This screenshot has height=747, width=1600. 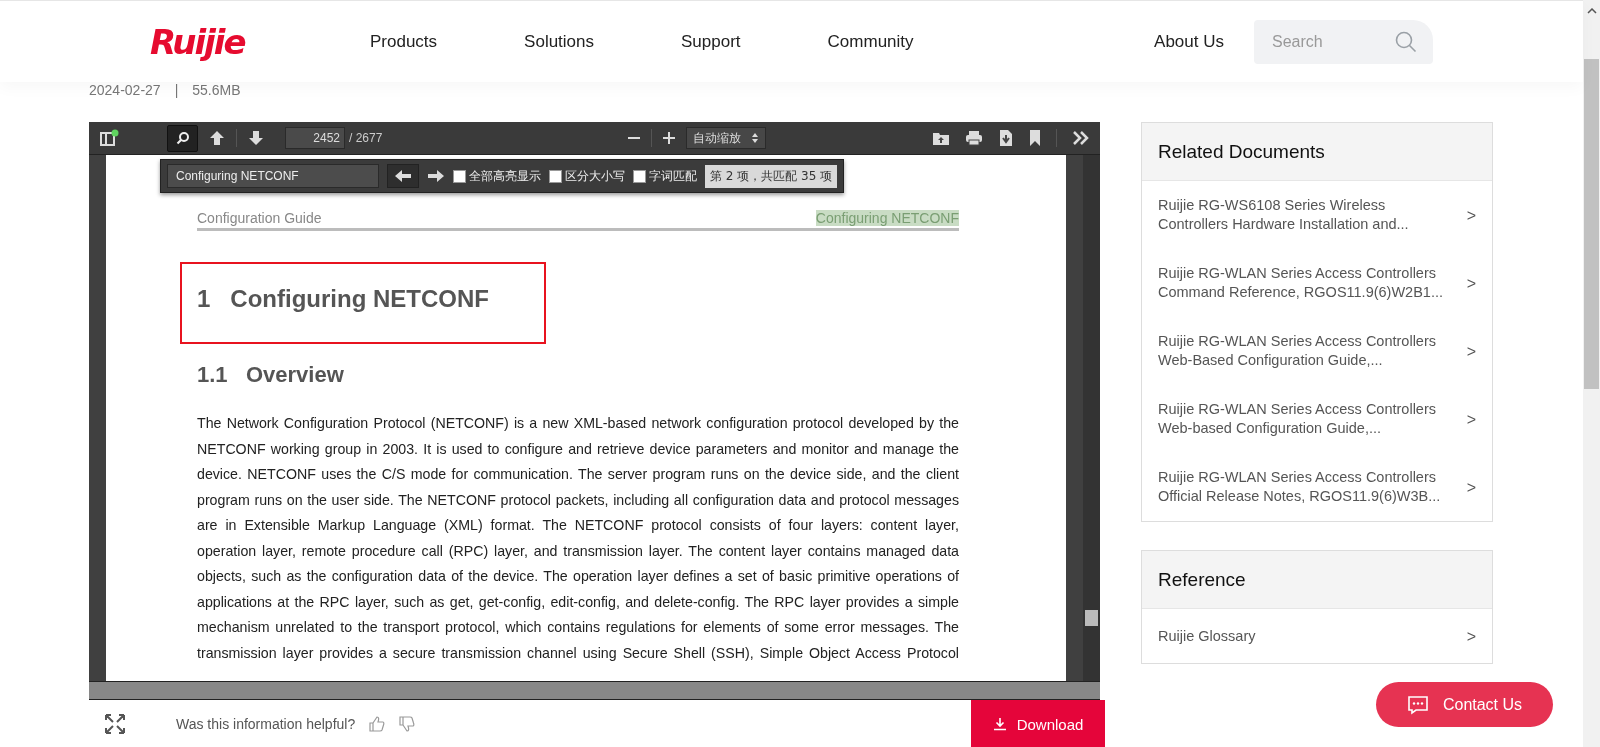 What do you see at coordinates (587, 176) in the screenshot?
I see `find-option-checkbox: 区分大小写` at bounding box center [587, 176].